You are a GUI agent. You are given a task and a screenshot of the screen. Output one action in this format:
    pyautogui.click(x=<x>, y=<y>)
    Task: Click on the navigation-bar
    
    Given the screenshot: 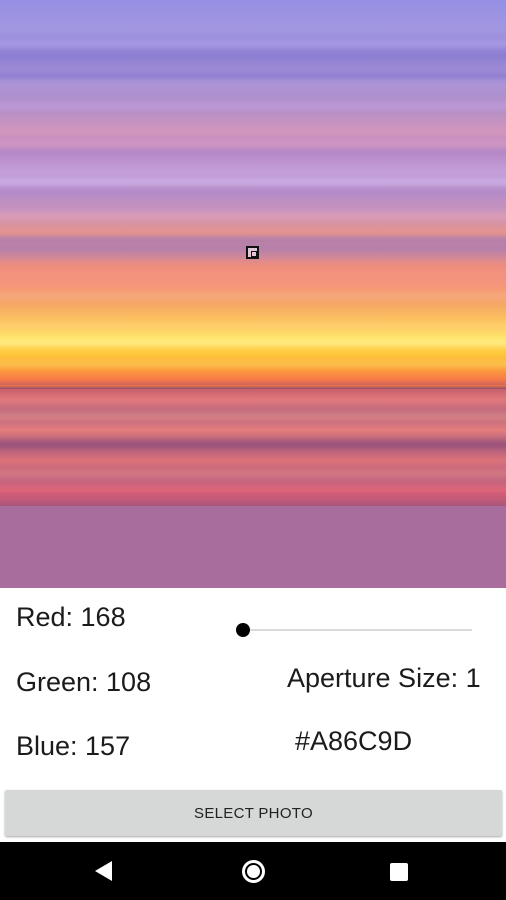 What is the action you would take?
    pyautogui.click(x=253, y=871)
    